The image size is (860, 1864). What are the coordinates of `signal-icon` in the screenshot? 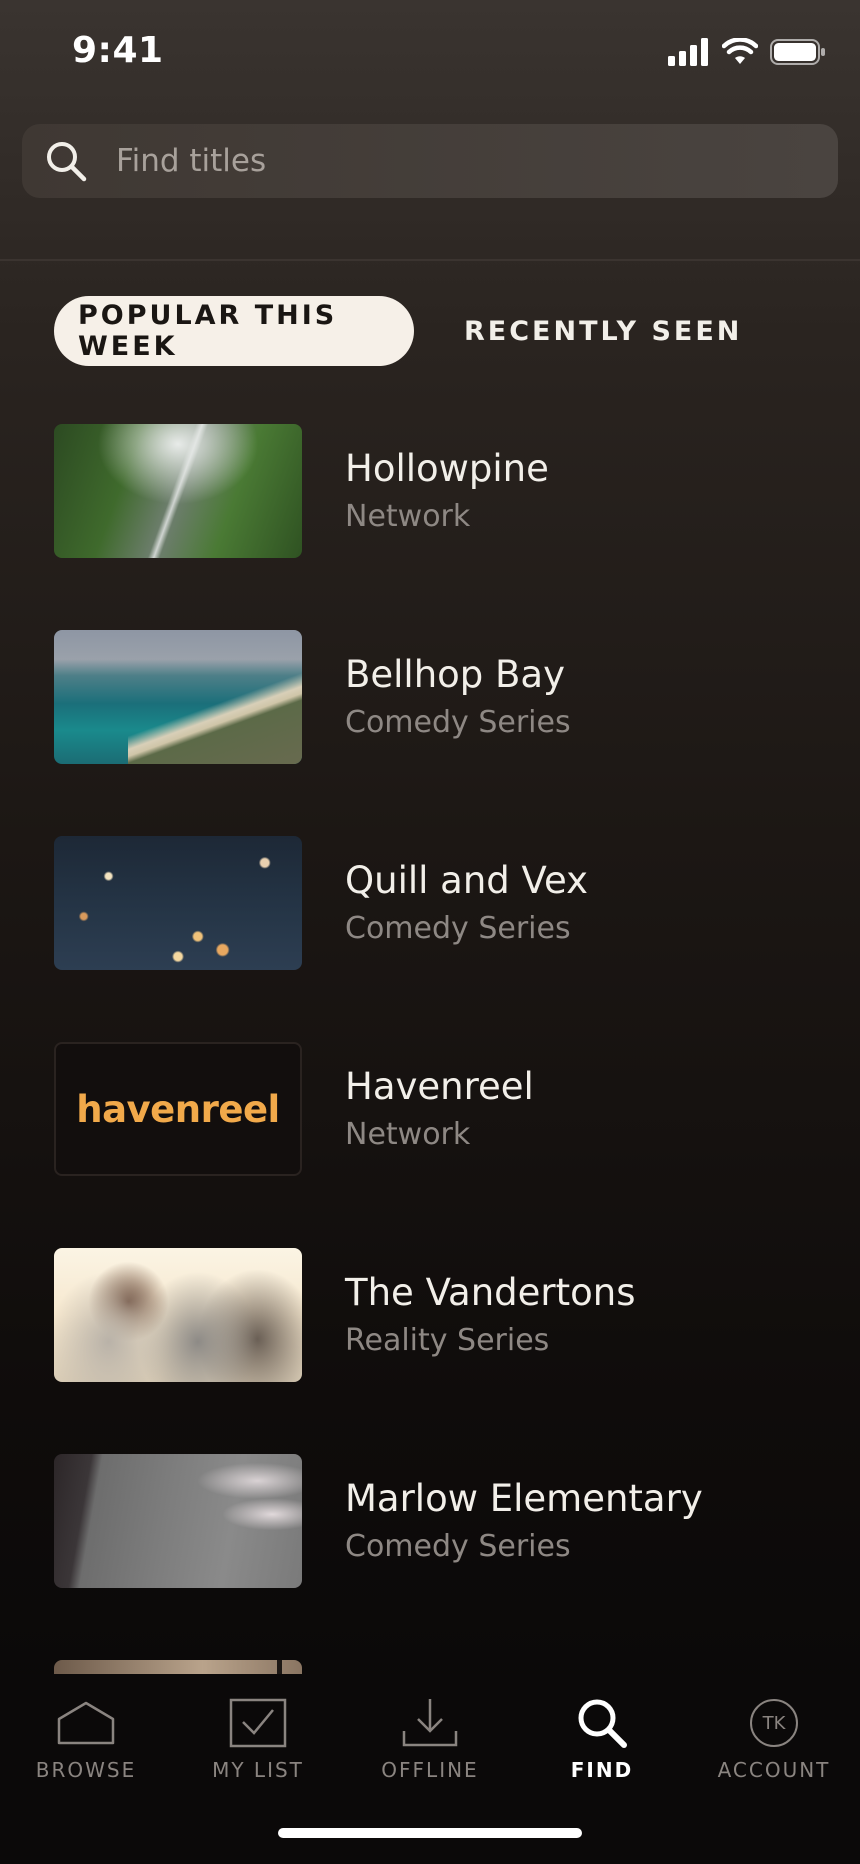 It's located at (689, 54).